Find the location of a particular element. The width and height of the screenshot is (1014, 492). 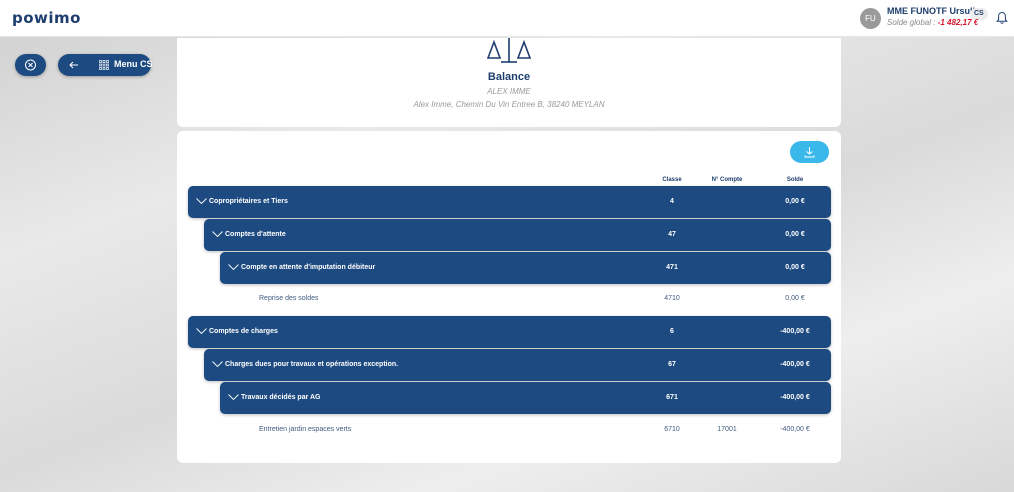

row-classe: 671 is located at coordinates (672, 397).